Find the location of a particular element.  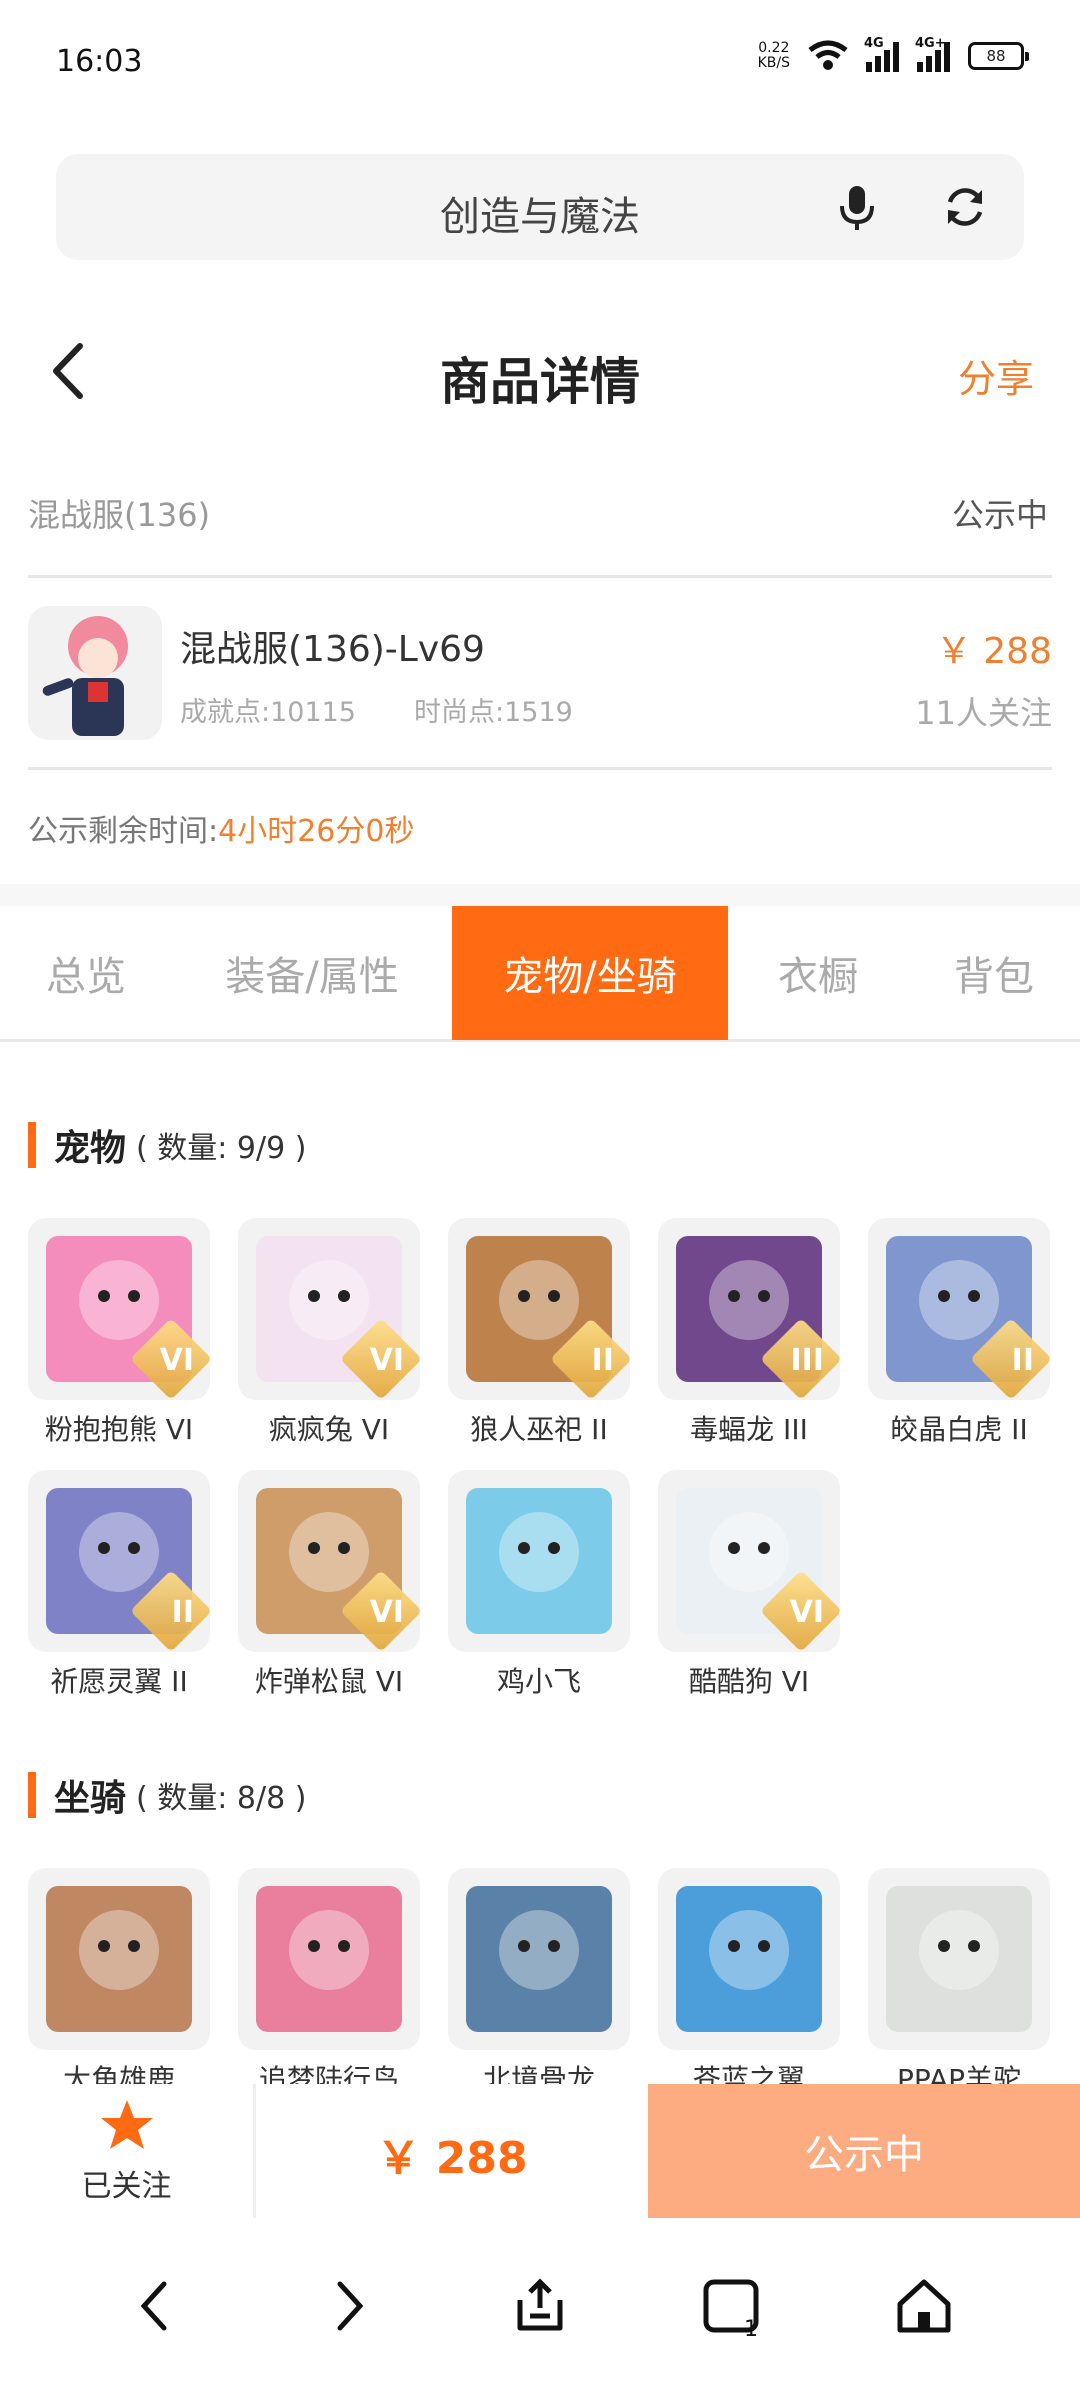

chevron-right-icon is located at coordinates (350, 2306).